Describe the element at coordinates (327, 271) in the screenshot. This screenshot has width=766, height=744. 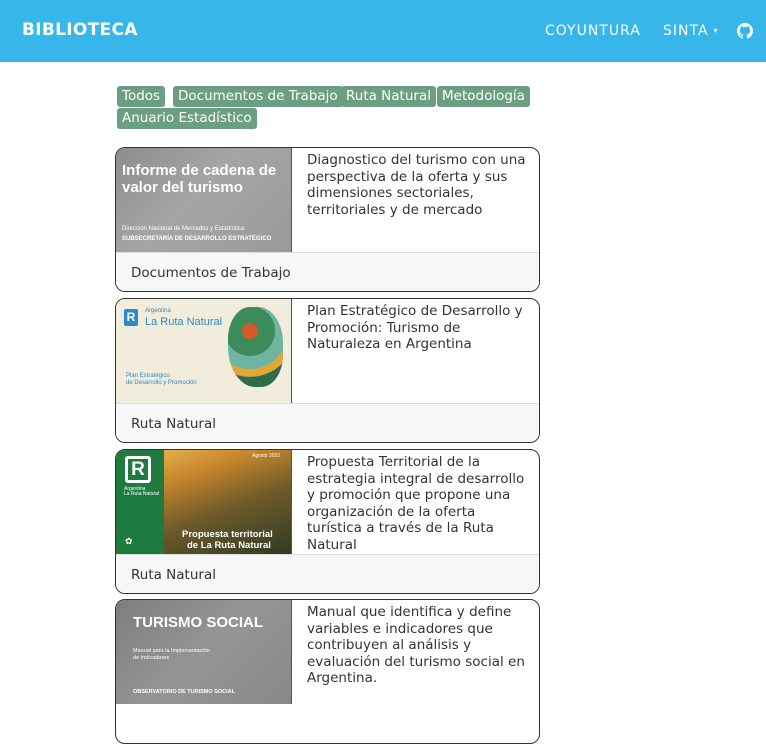
I see `card-footer: Documentos de Trabajo` at that location.